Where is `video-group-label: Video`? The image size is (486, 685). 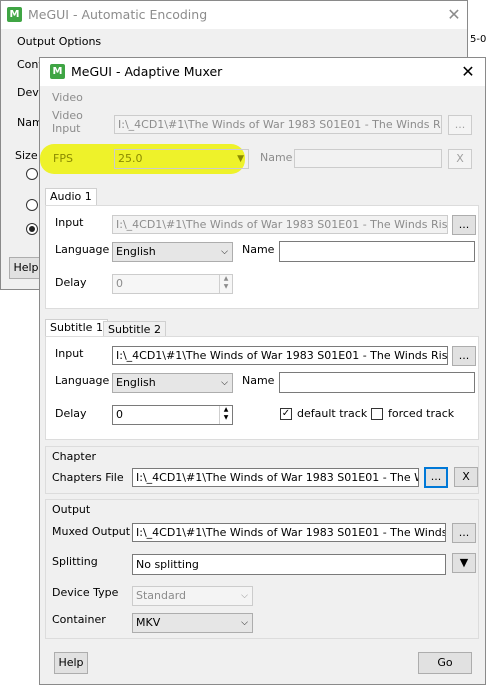
video-group-label: Video is located at coordinates (67, 97).